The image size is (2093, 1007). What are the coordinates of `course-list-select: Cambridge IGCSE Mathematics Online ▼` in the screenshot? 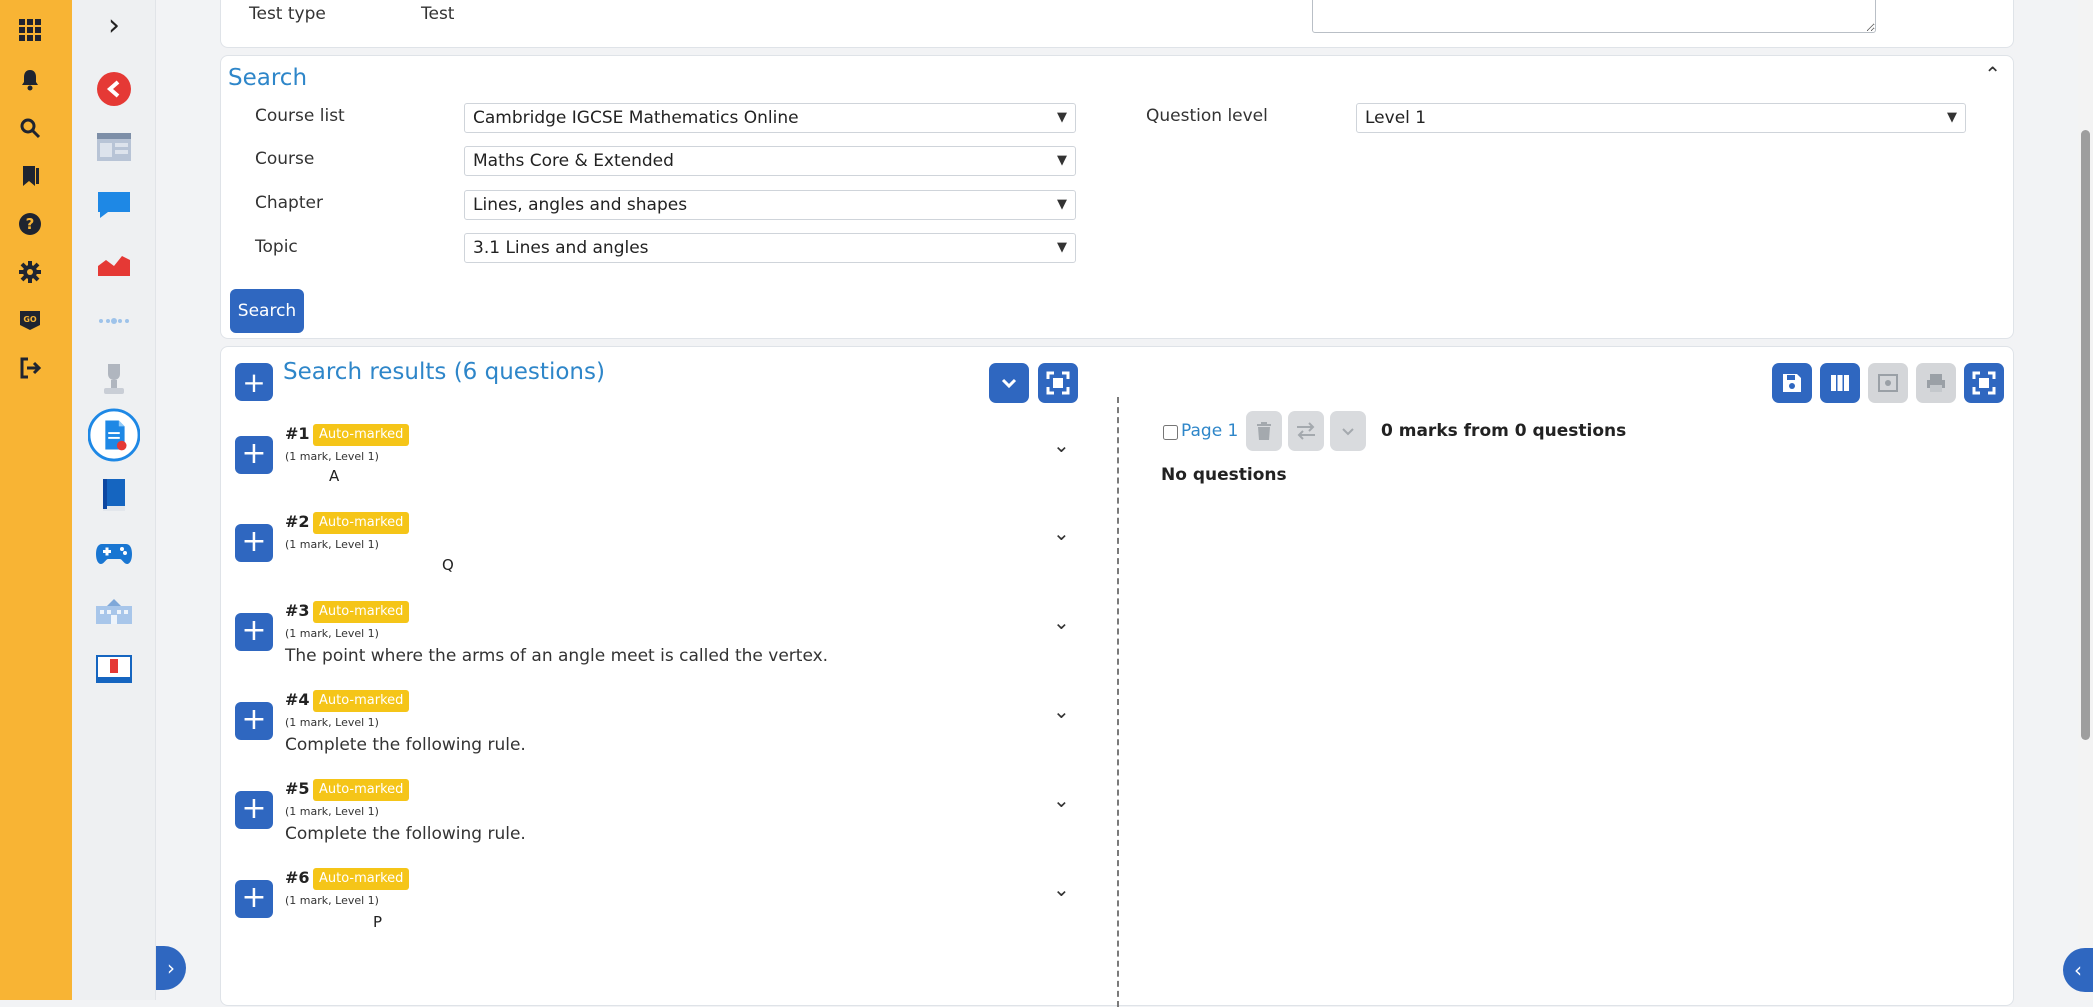 It's located at (770, 118).